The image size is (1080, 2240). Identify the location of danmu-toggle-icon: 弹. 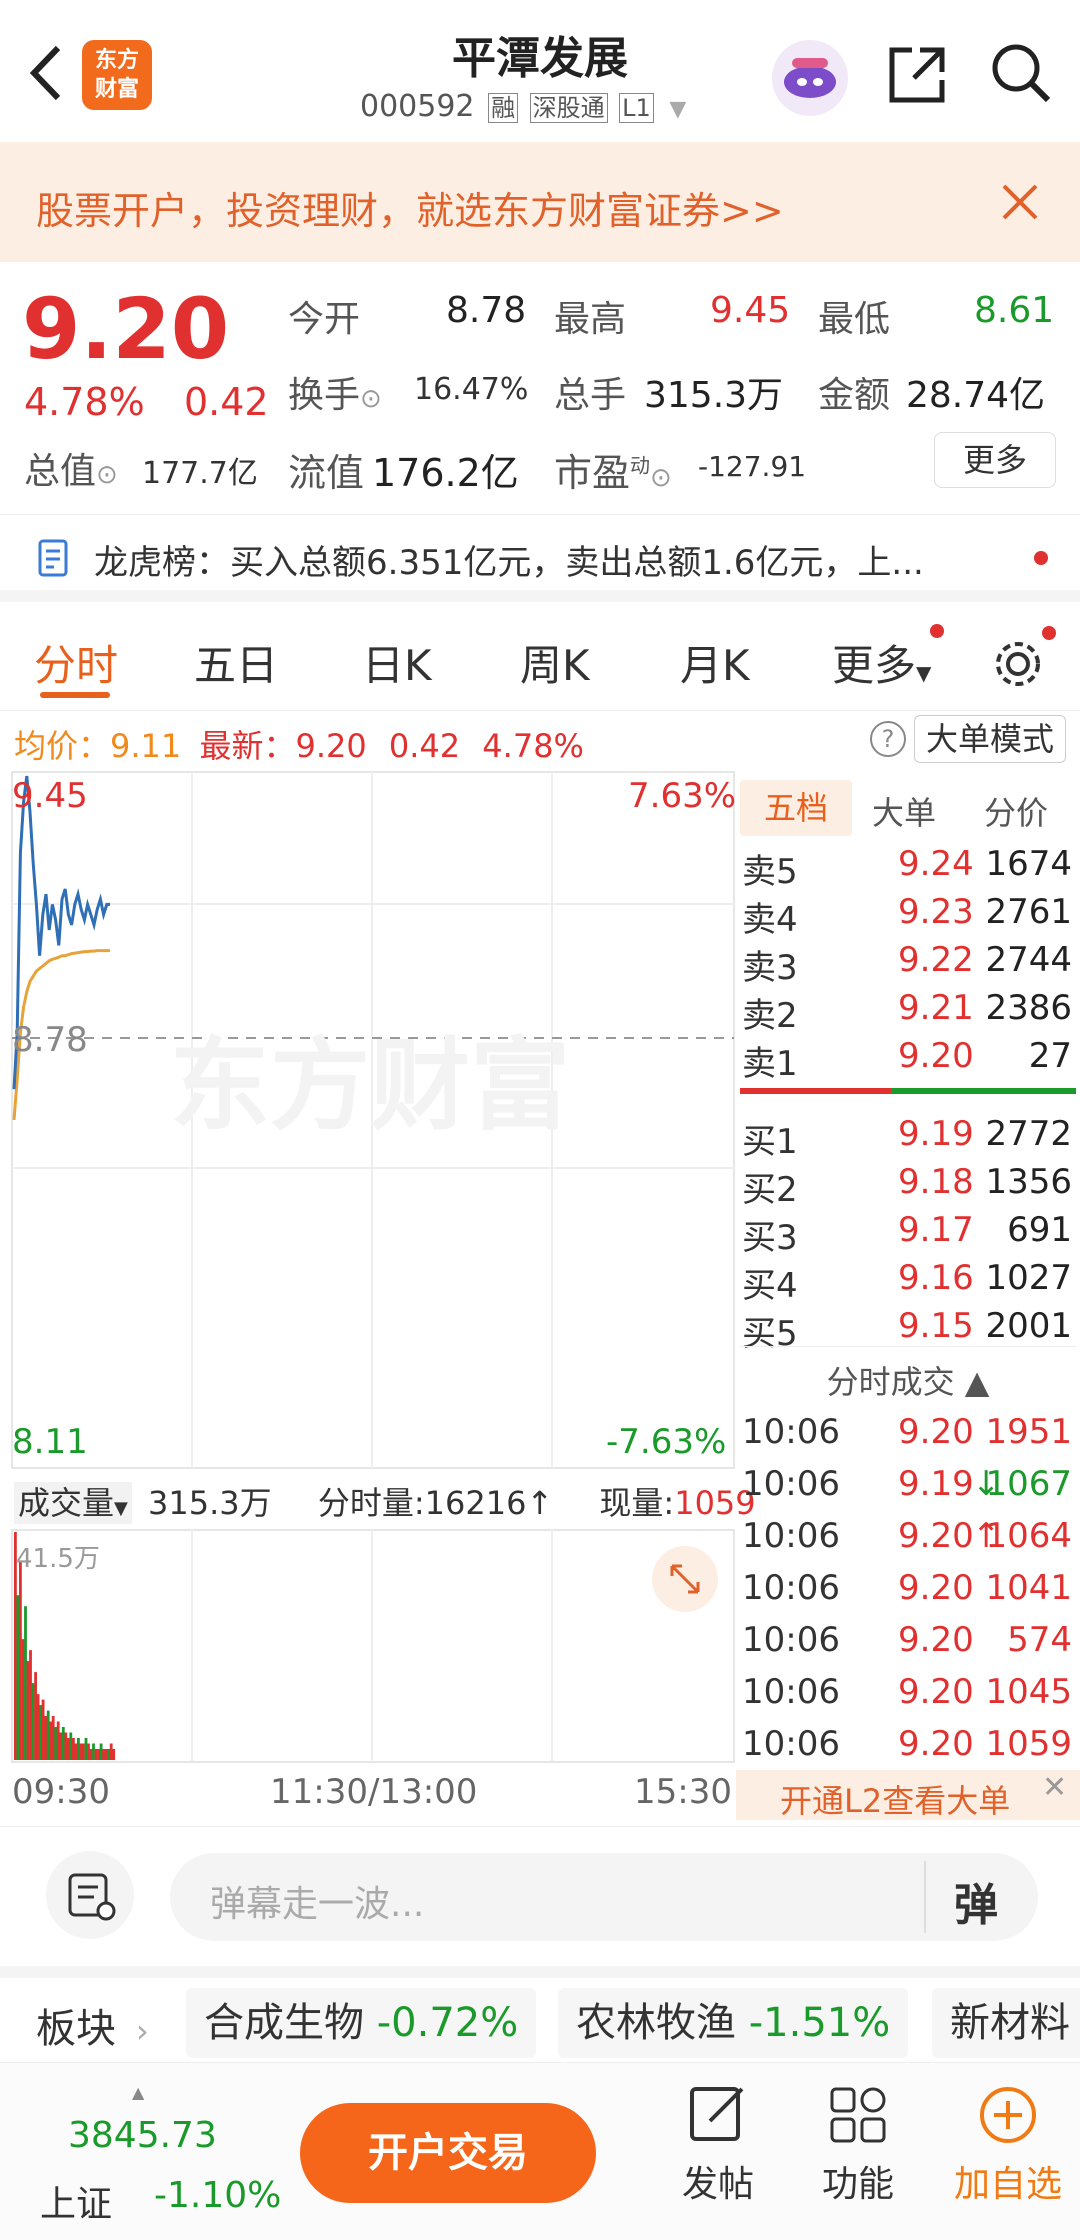
(976, 1901).